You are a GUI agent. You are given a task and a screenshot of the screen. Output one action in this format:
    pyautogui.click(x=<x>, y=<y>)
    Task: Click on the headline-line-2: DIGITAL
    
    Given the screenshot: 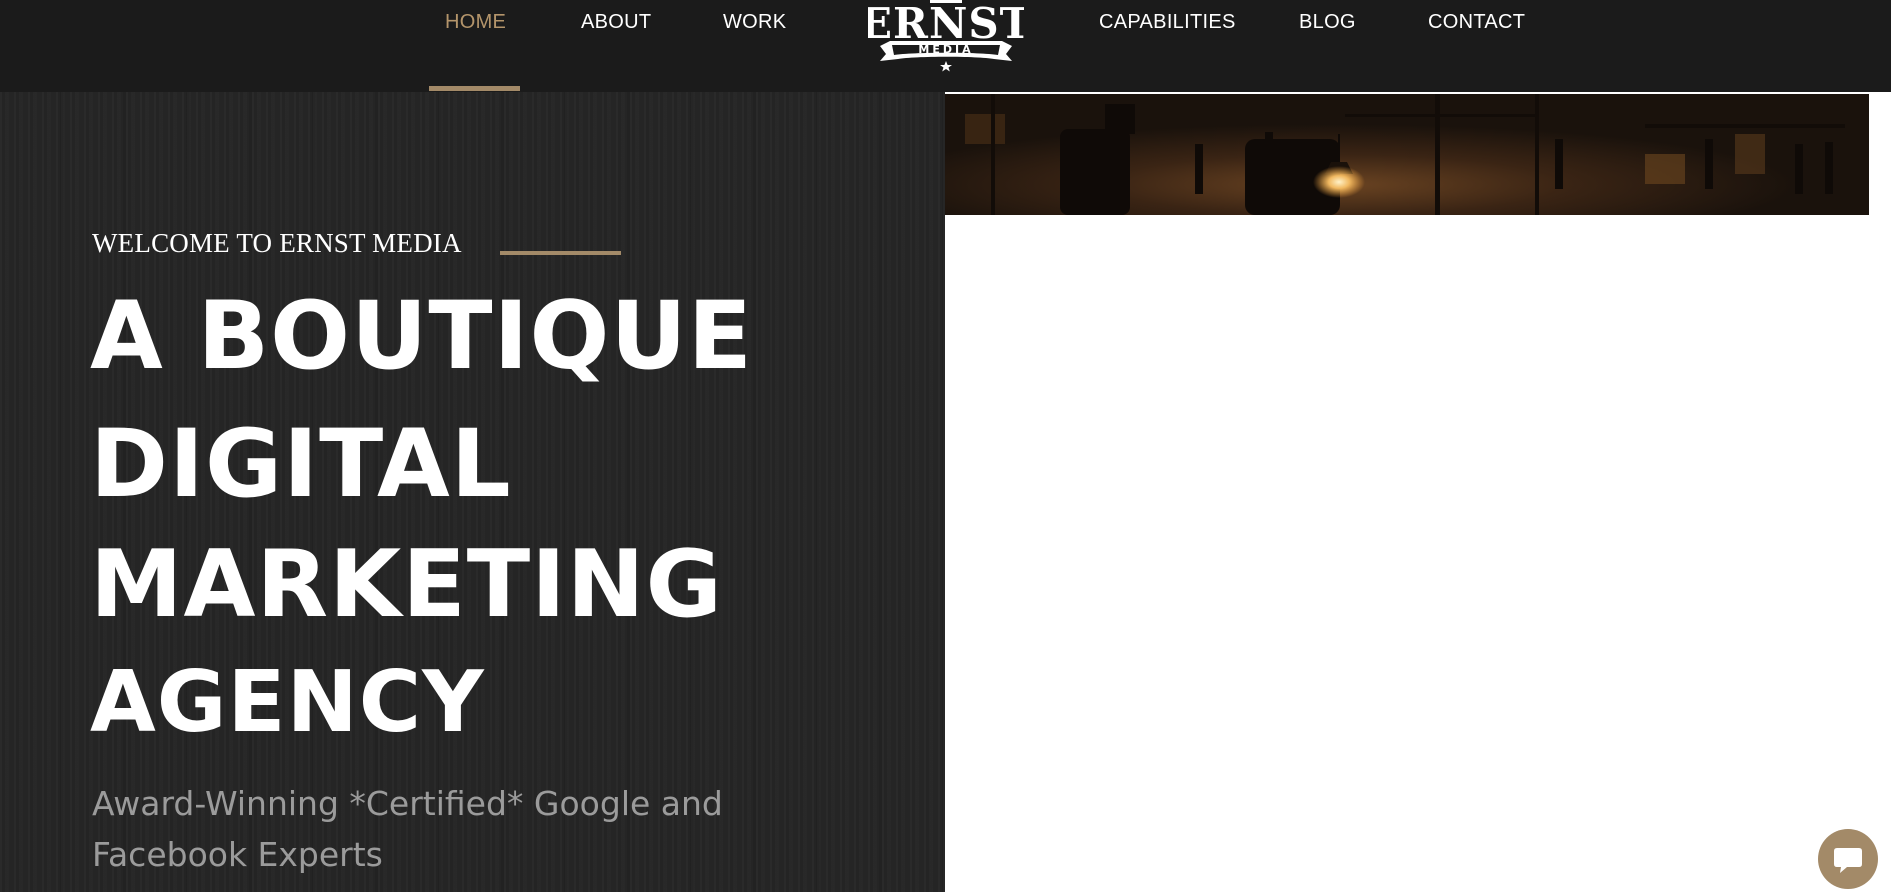 What is the action you would take?
    pyautogui.click(x=301, y=464)
    